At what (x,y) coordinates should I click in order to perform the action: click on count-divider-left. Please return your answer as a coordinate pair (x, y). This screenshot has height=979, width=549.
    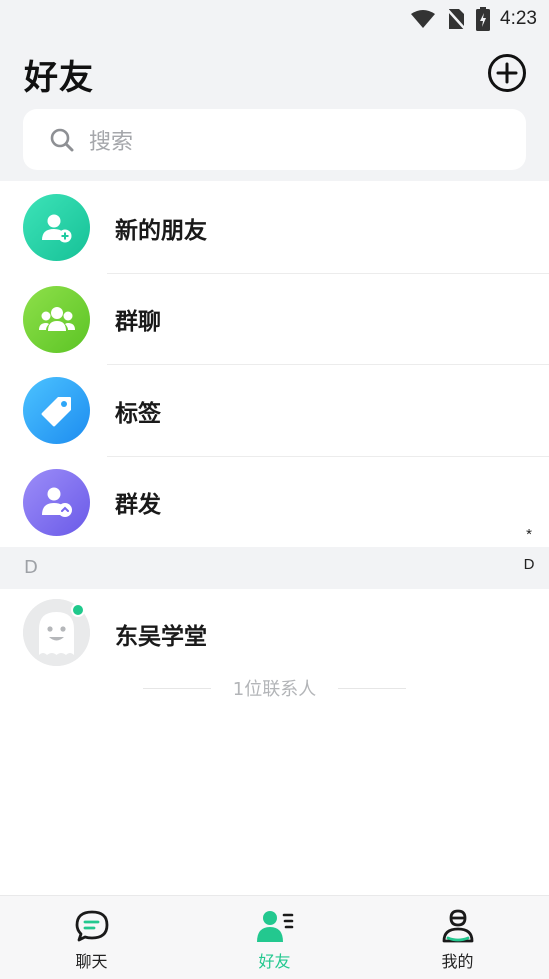
    Looking at the image, I should click on (176, 688).